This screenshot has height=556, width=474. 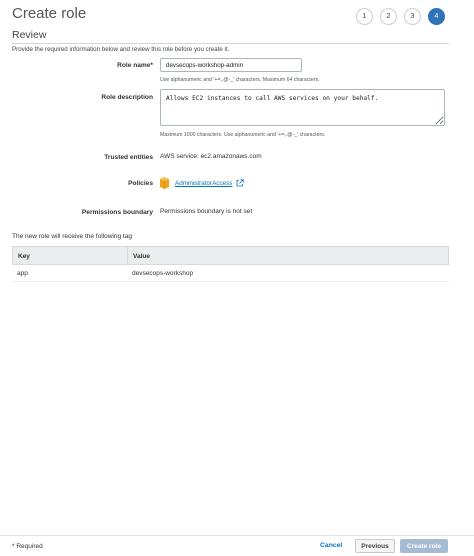 I want to click on required-note: * Required, so click(x=27, y=546).